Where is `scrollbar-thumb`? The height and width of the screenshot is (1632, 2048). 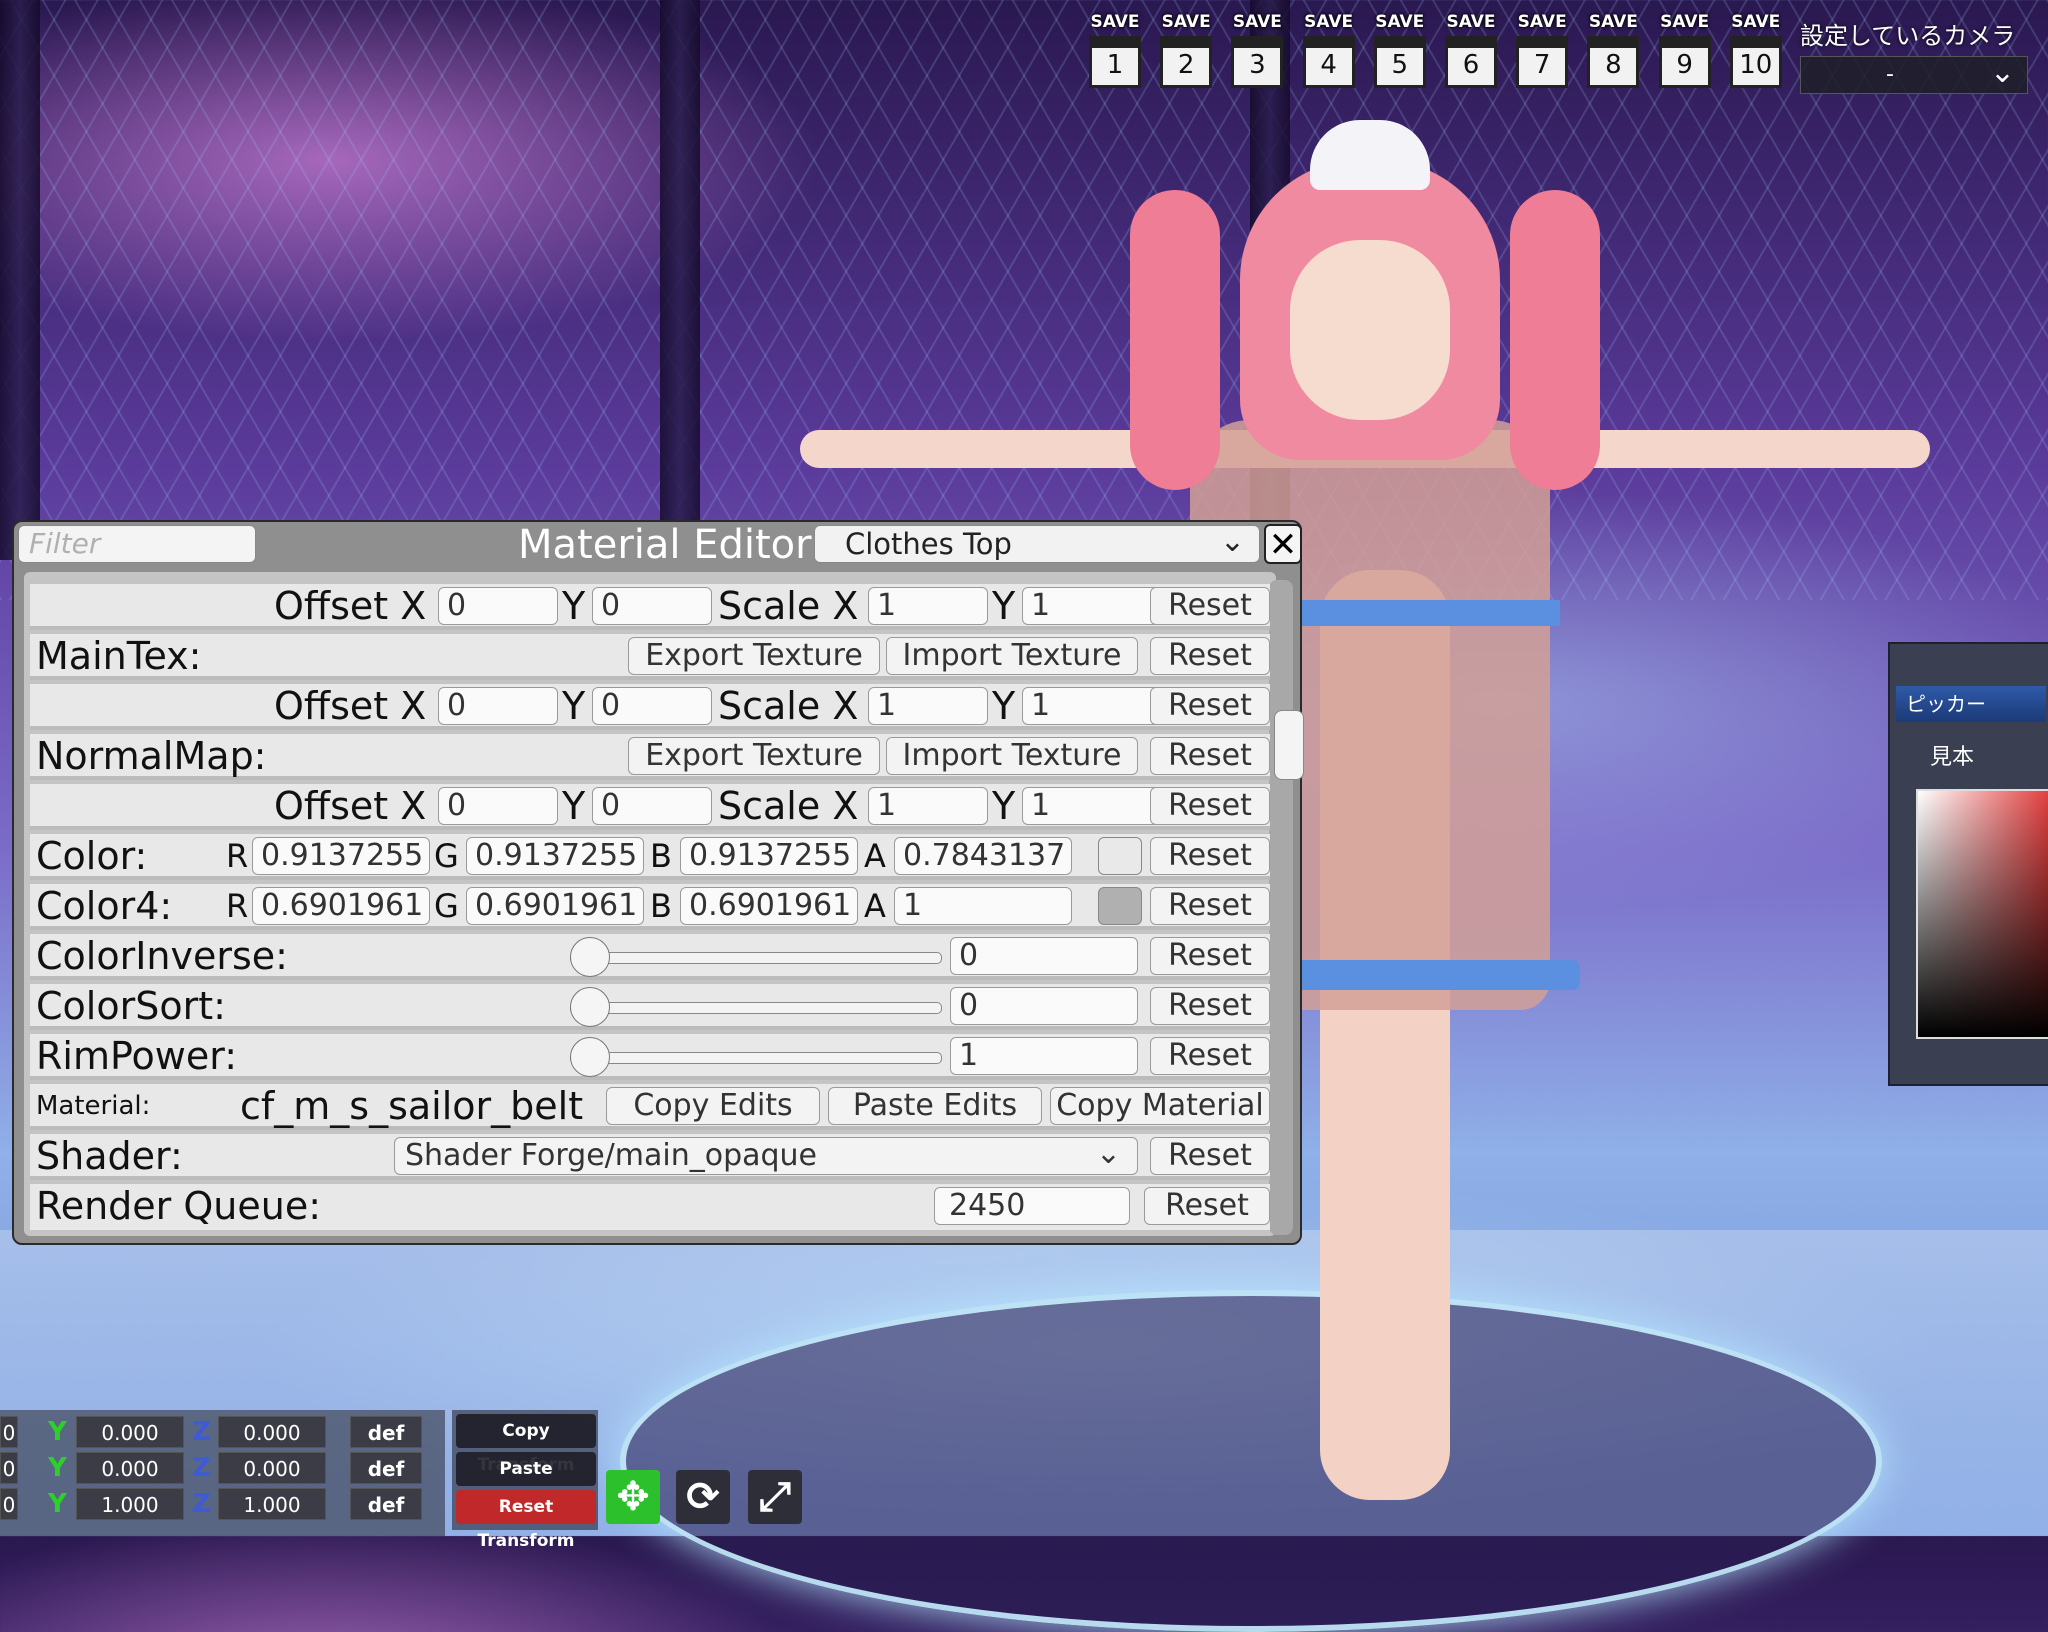 scrollbar-thumb is located at coordinates (1289, 745).